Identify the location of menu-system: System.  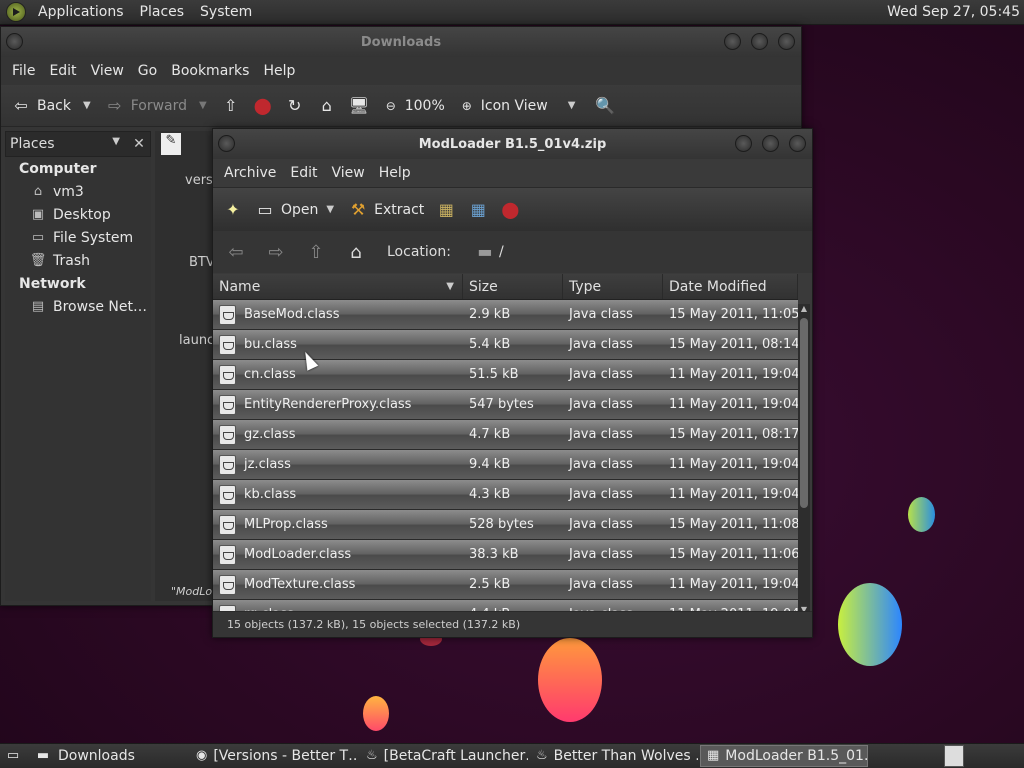
(226, 12).